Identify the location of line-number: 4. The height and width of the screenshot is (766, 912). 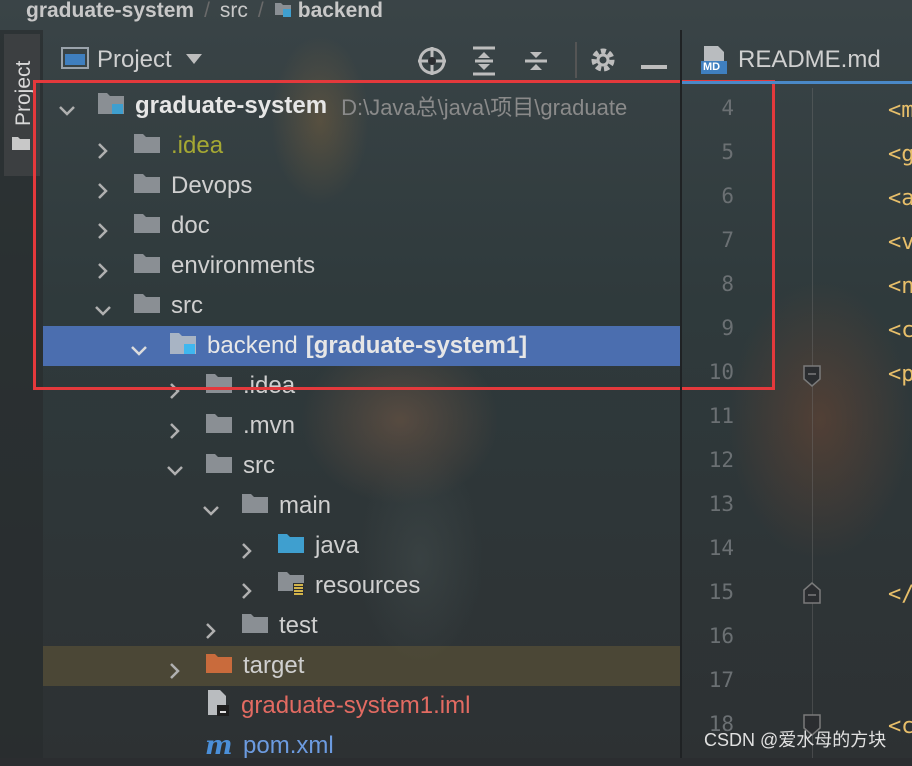
(727, 108).